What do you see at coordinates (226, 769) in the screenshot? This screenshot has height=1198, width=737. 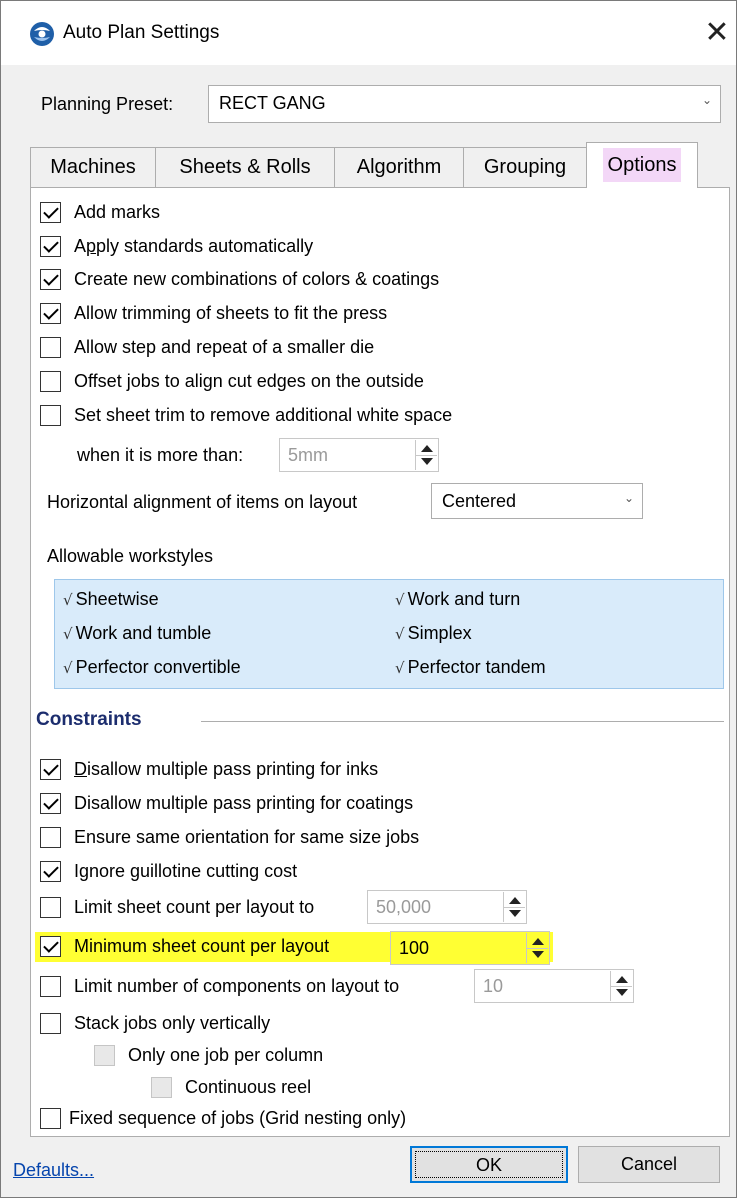 I see `disallow-inks-label: Disallow multiple pass printing for inks` at bounding box center [226, 769].